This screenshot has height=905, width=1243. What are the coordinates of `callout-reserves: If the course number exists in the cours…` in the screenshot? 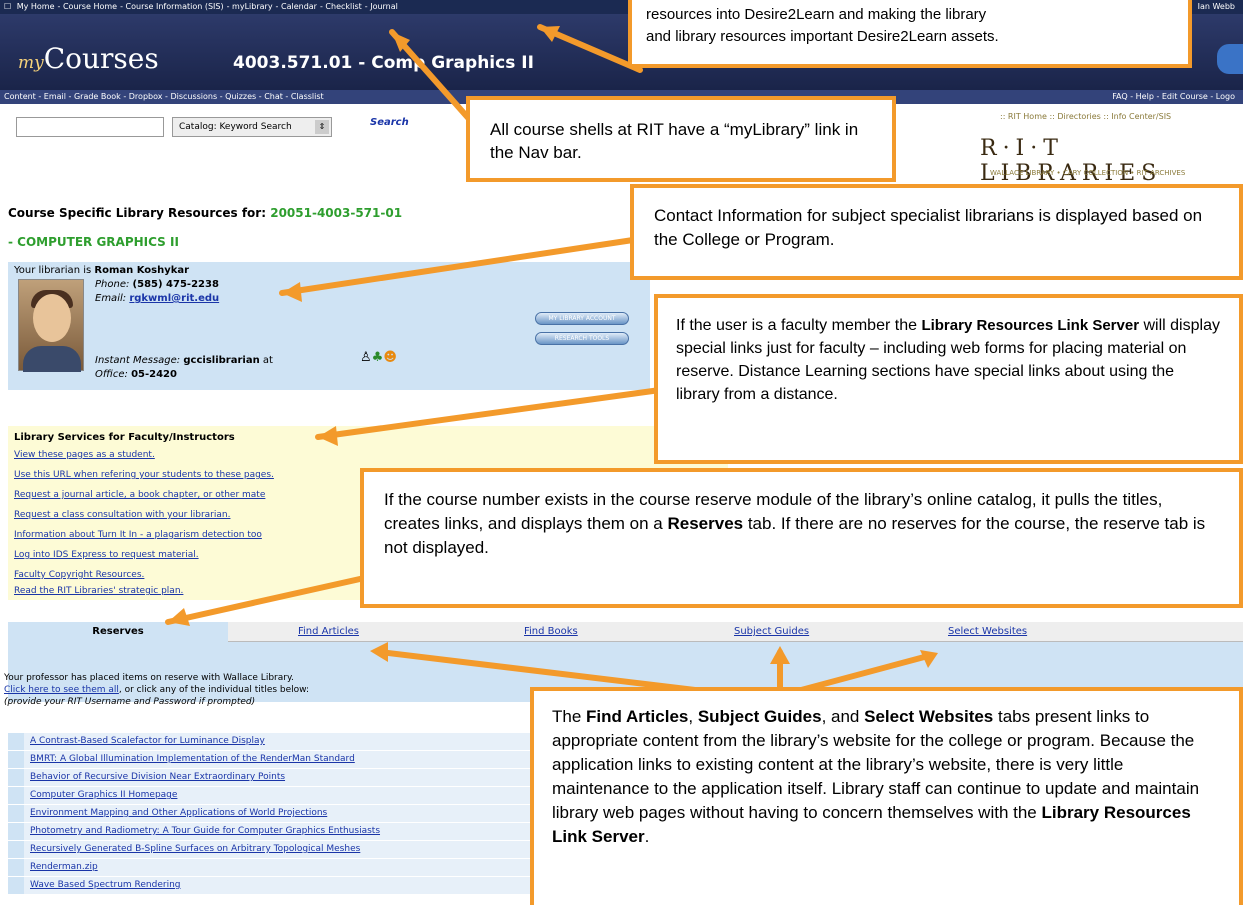 It's located at (801, 538).